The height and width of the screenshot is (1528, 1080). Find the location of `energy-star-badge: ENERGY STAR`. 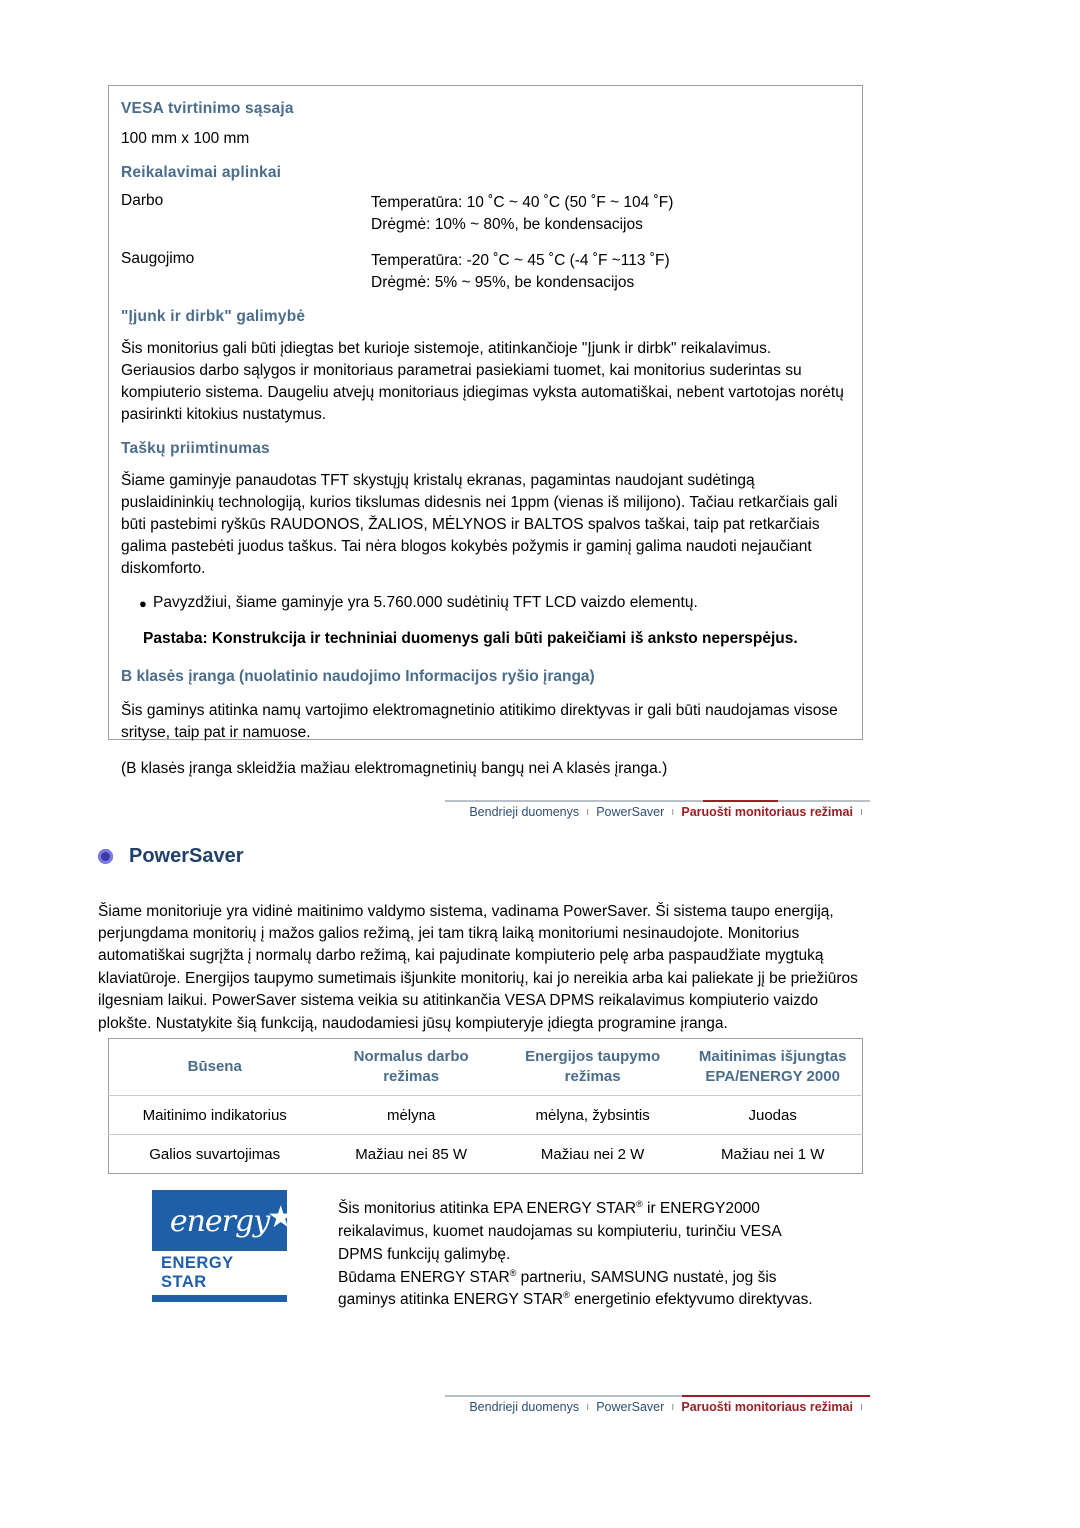

energy-star-badge: ENERGY STAR is located at coordinates (219, 1273).